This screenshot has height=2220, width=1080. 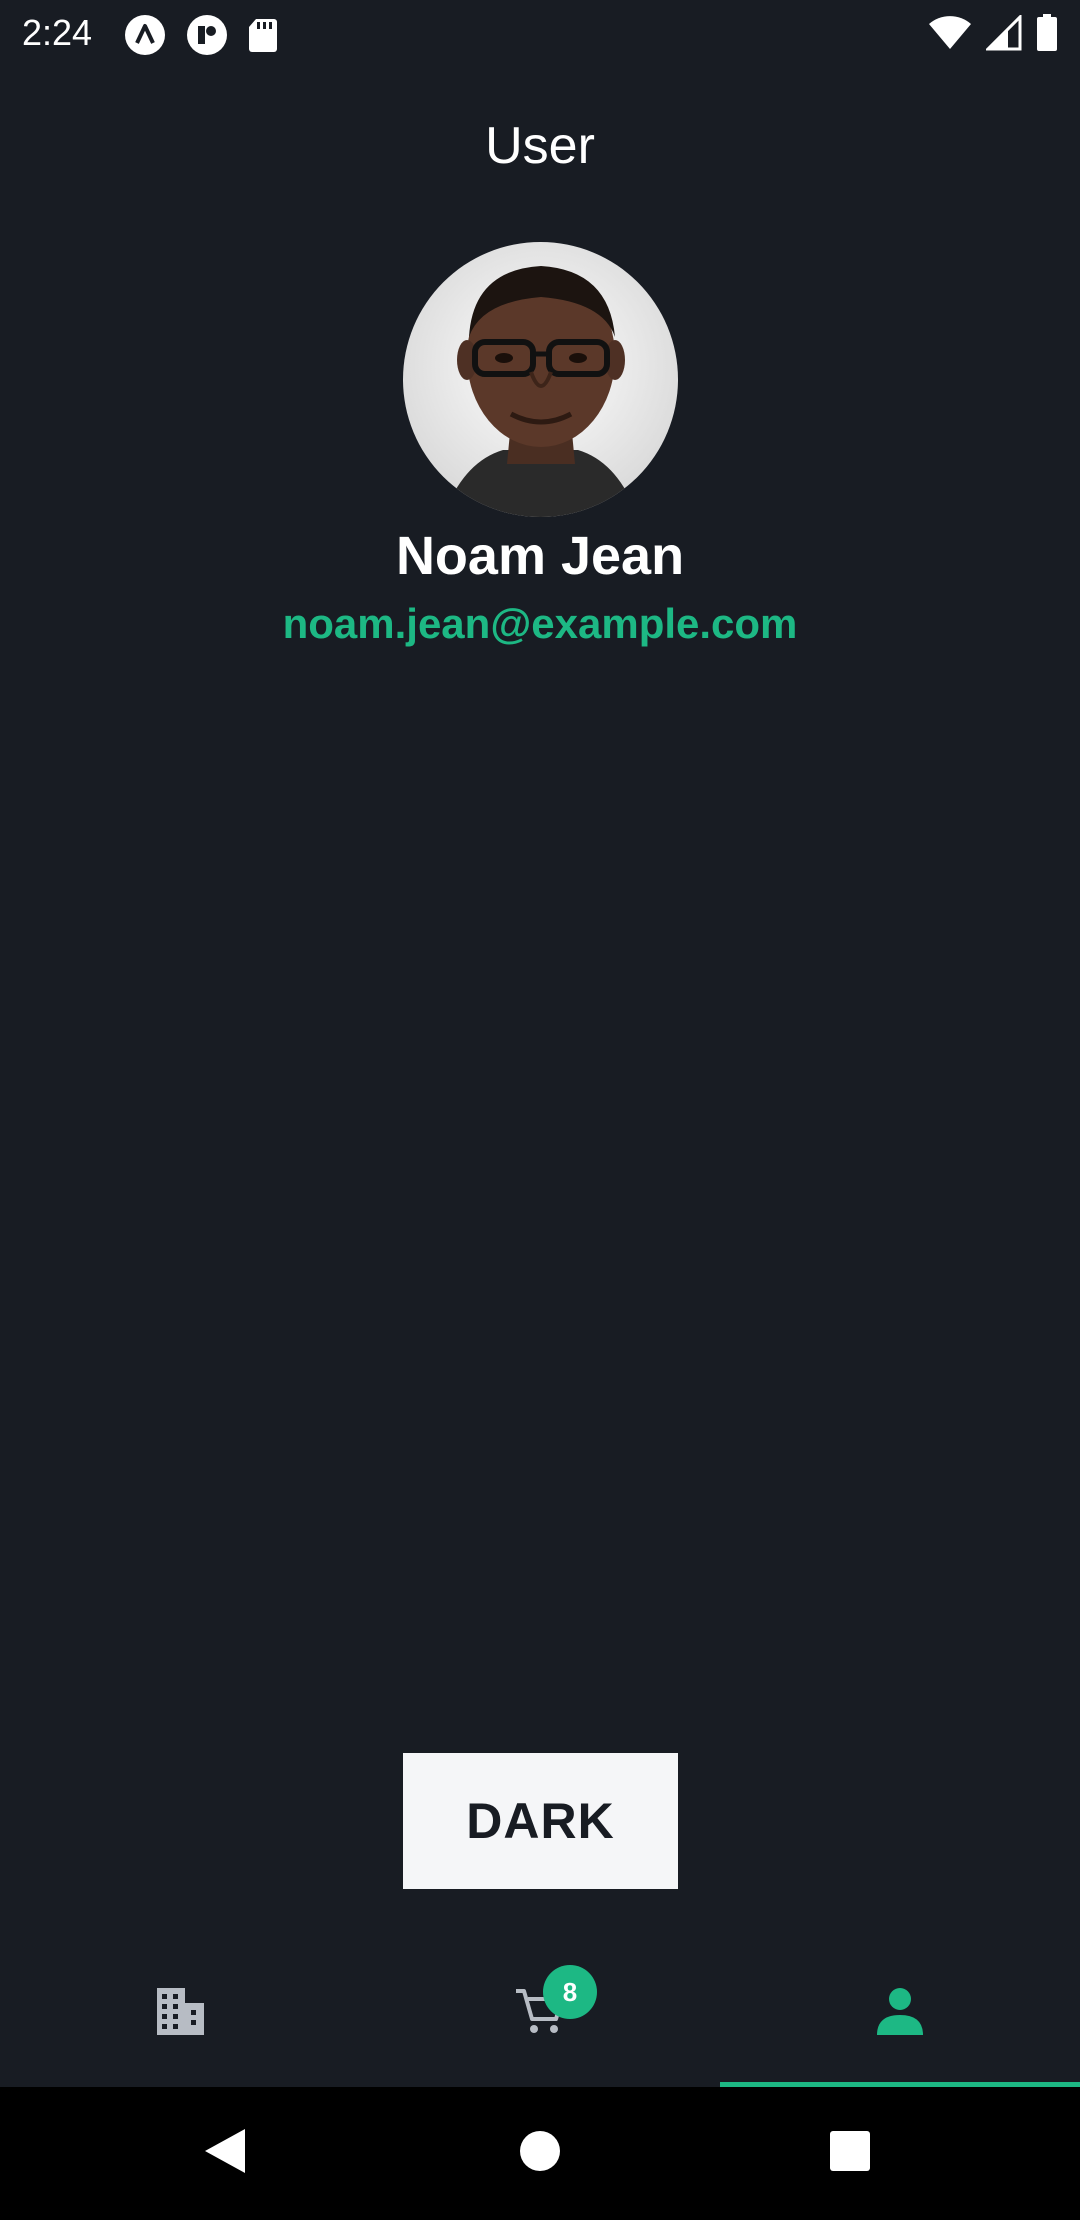 I want to click on system-nav-bar, so click(x=540, y=2153).